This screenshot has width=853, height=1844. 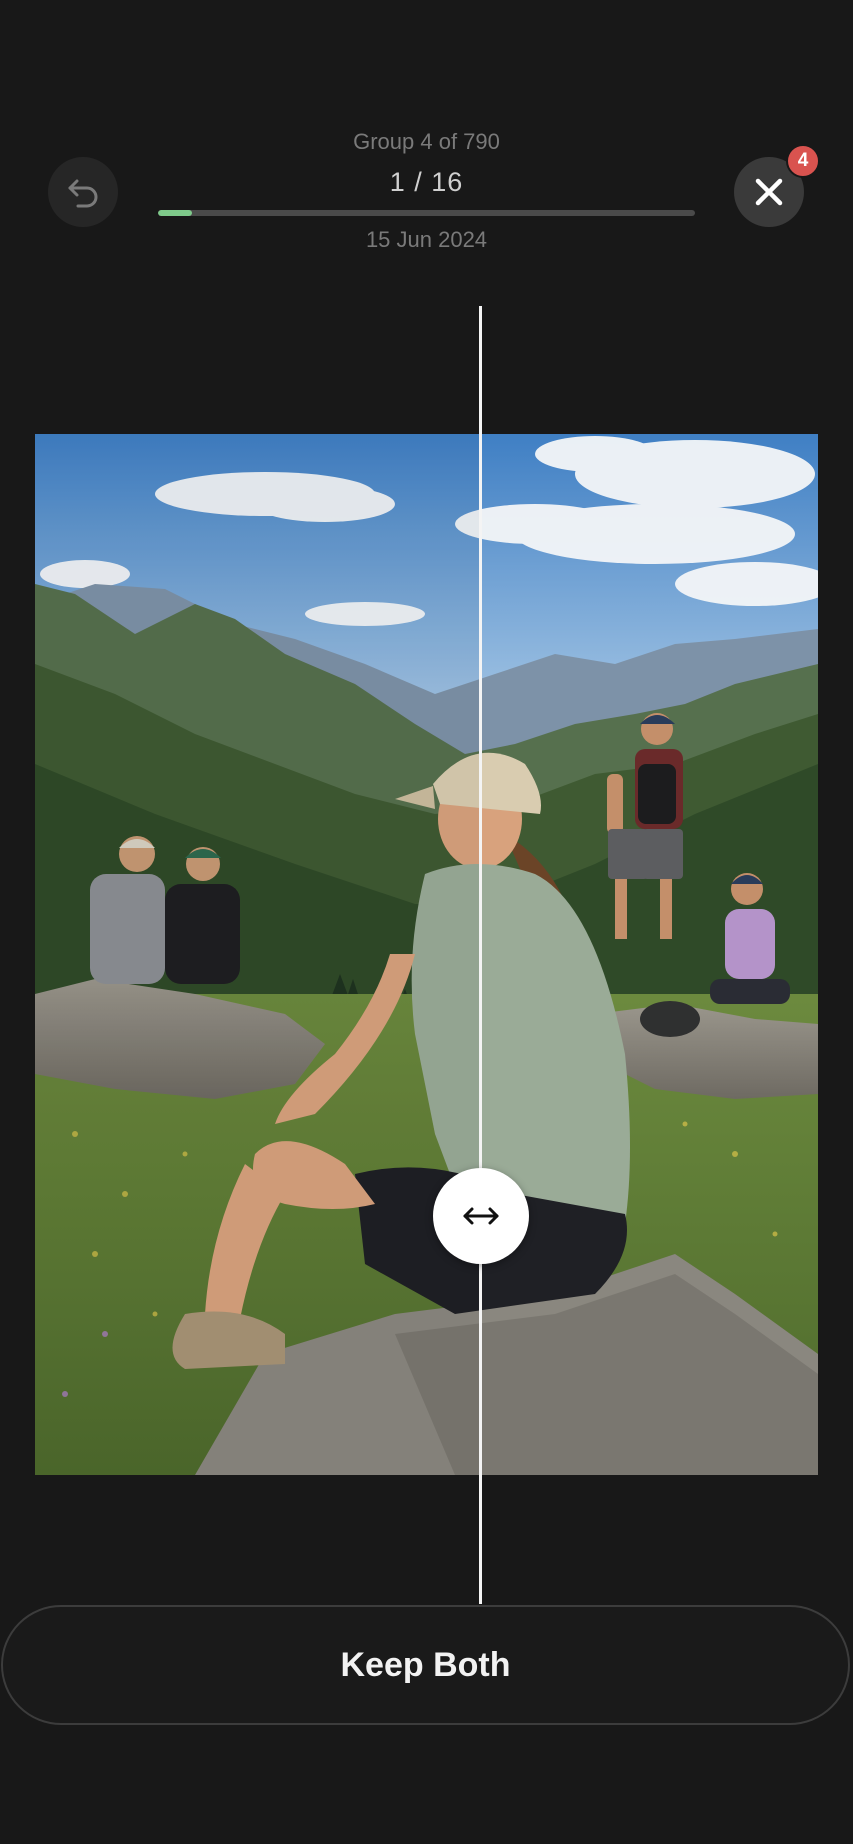 What do you see at coordinates (480, 955) in the screenshot?
I see `comparison-divider` at bounding box center [480, 955].